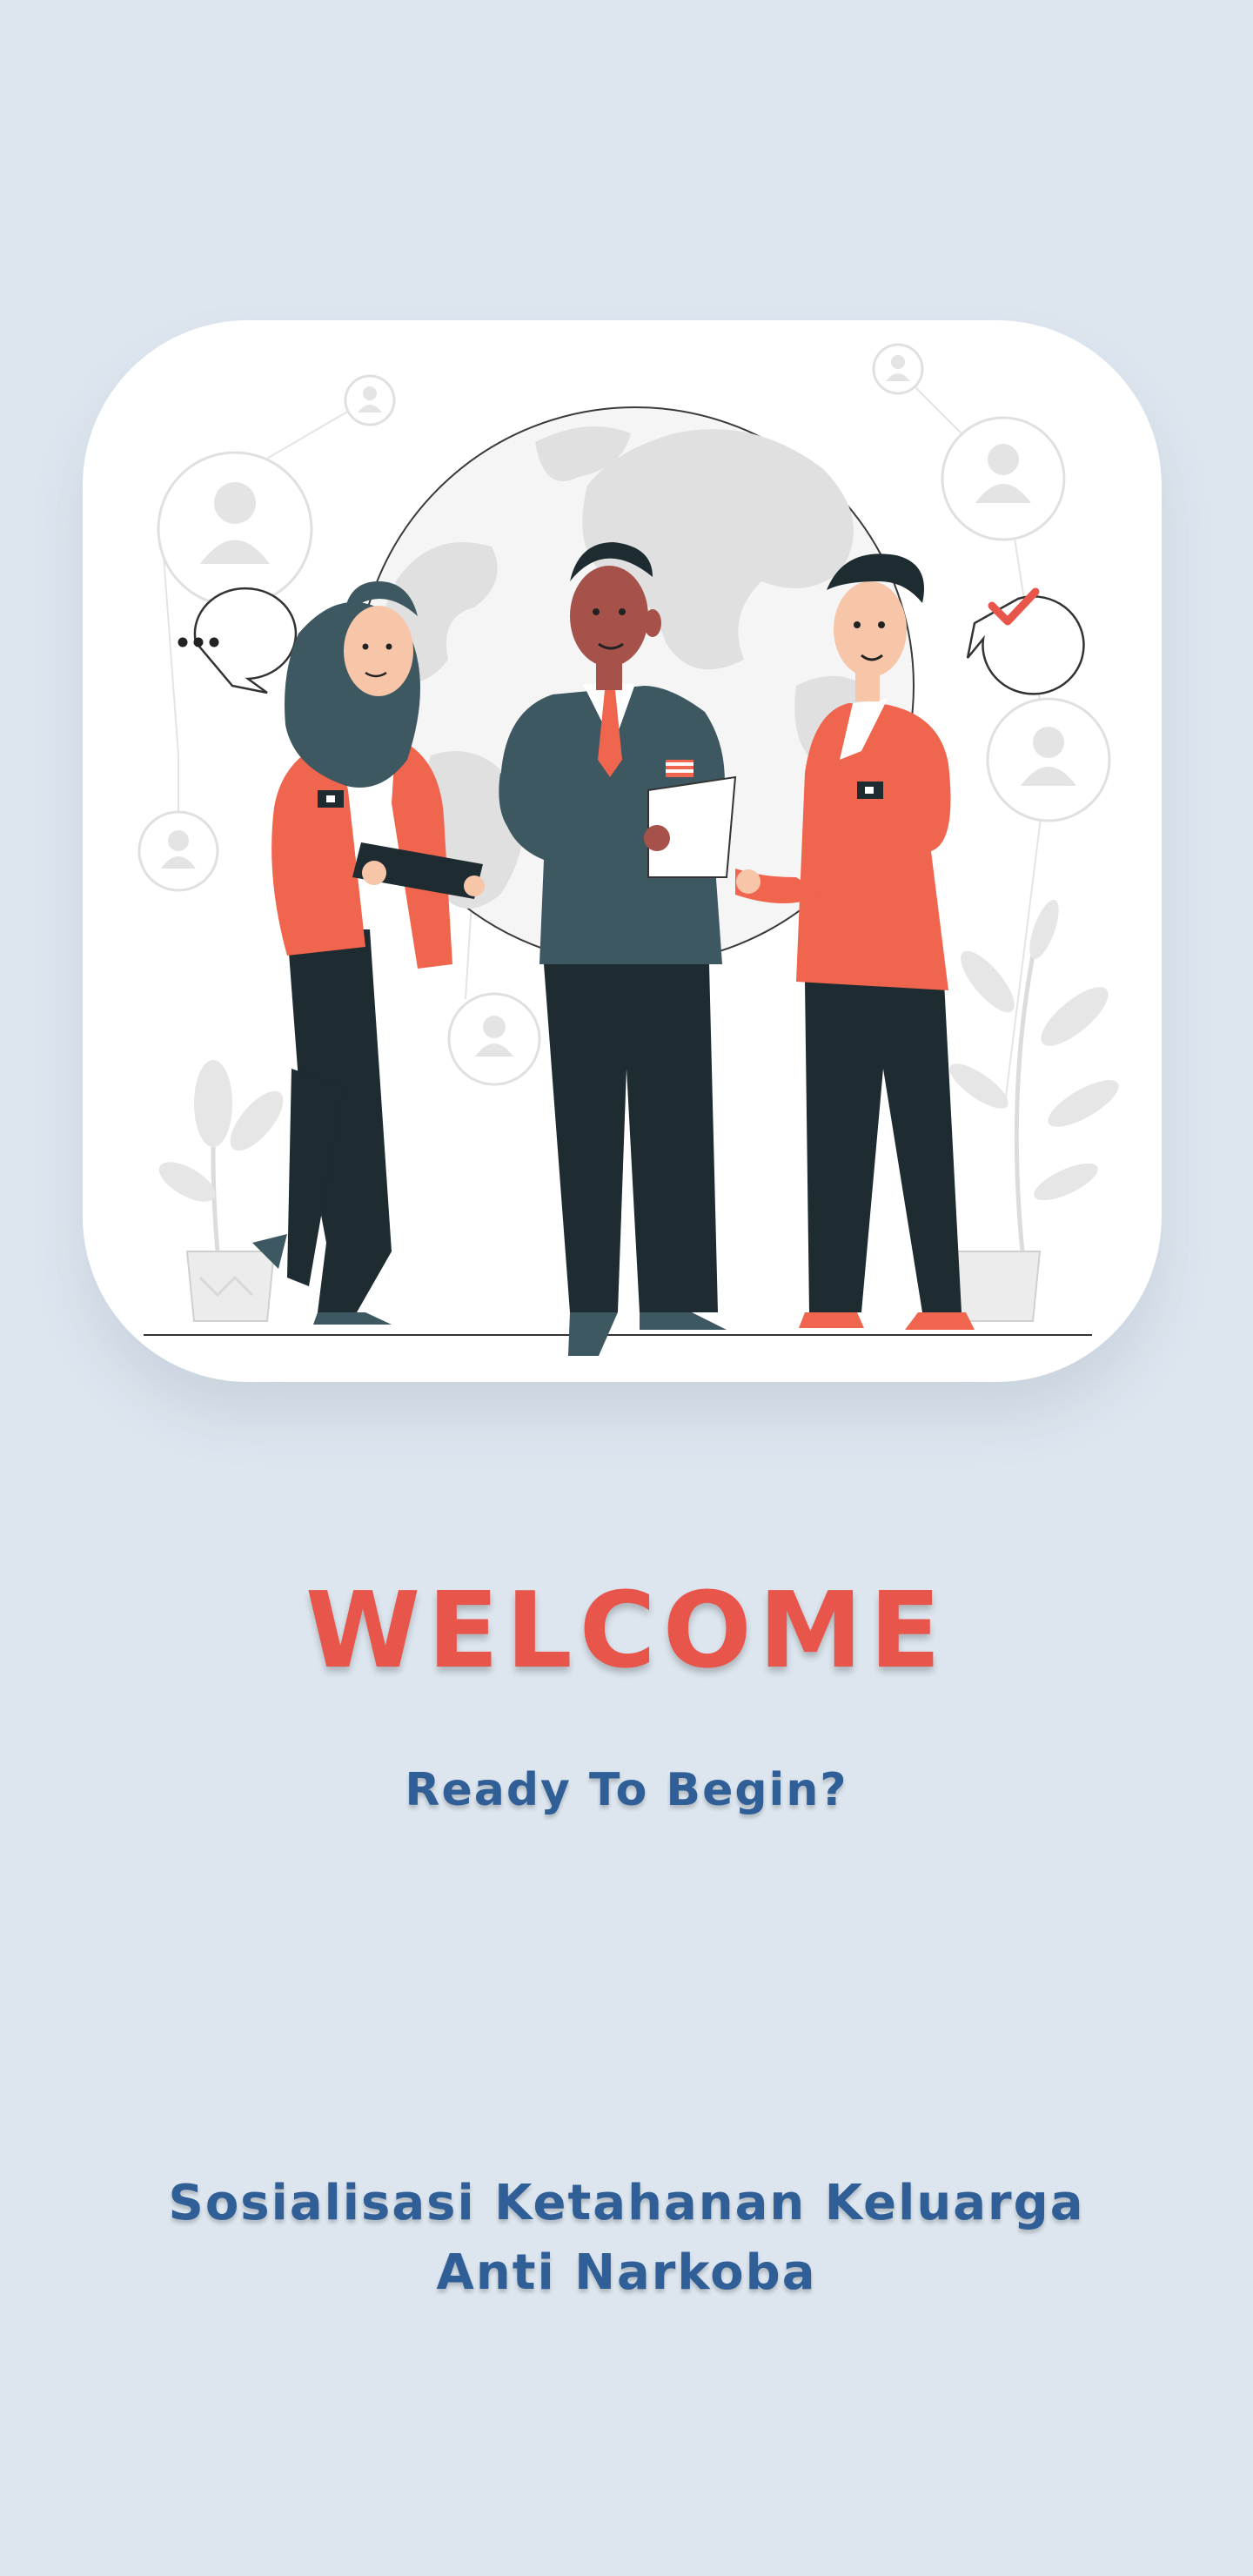 Image resolution: width=1253 pixels, height=2576 pixels. What do you see at coordinates (626, 1790) in the screenshot?
I see `welcome-subtitle: Ready To Begin?` at bounding box center [626, 1790].